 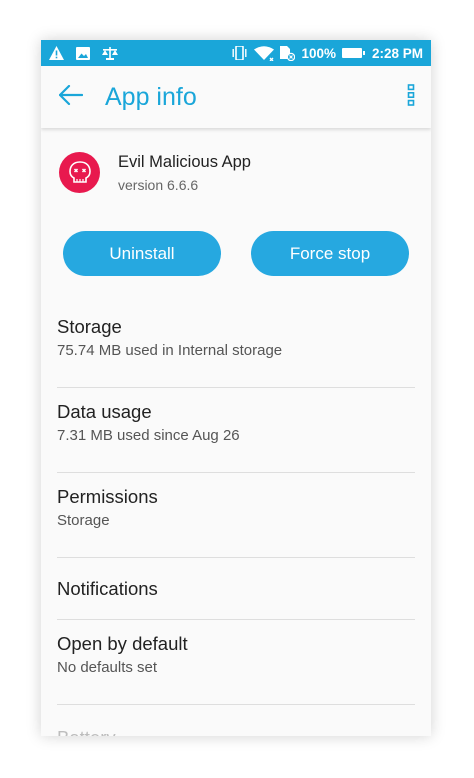 I want to click on back-button, so click(x=71, y=97).